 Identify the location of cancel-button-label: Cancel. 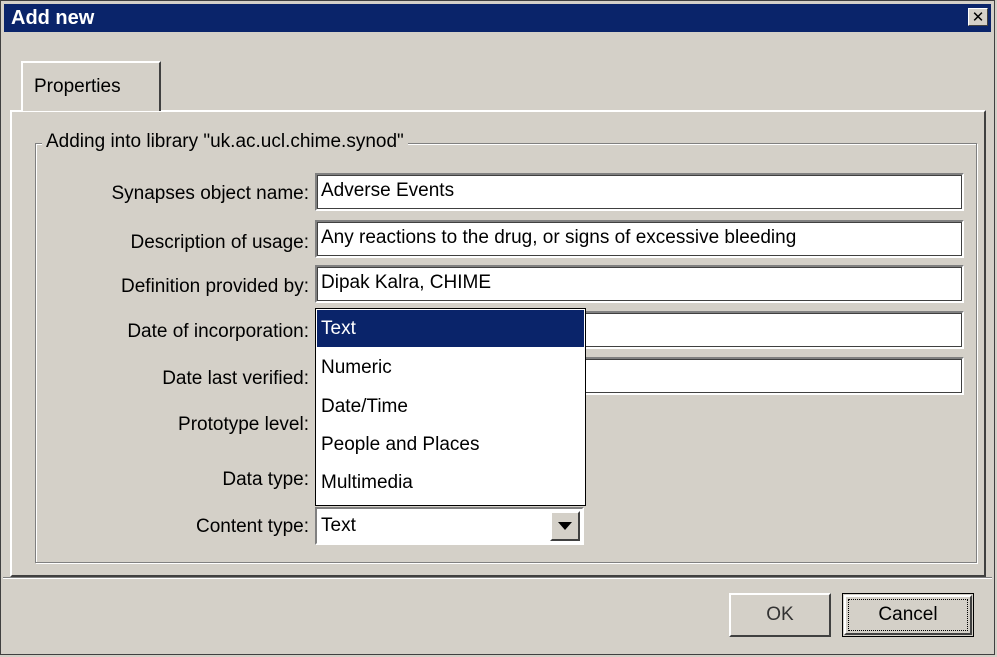
(908, 615).